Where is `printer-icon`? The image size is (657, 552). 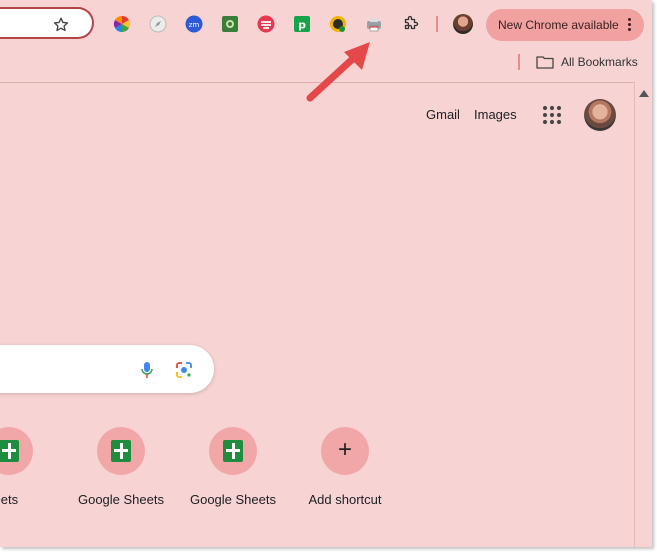 printer-icon is located at coordinates (374, 24).